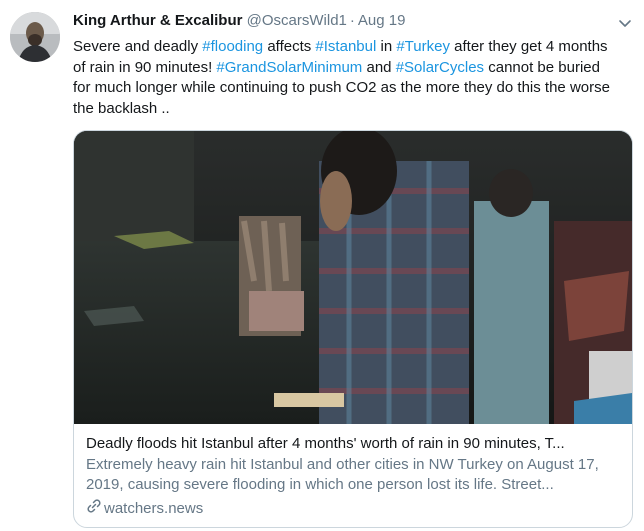 This screenshot has width=644, height=531. What do you see at coordinates (625, 23) in the screenshot?
I see `chevron-down-icon` at bounding box center [625, 23].